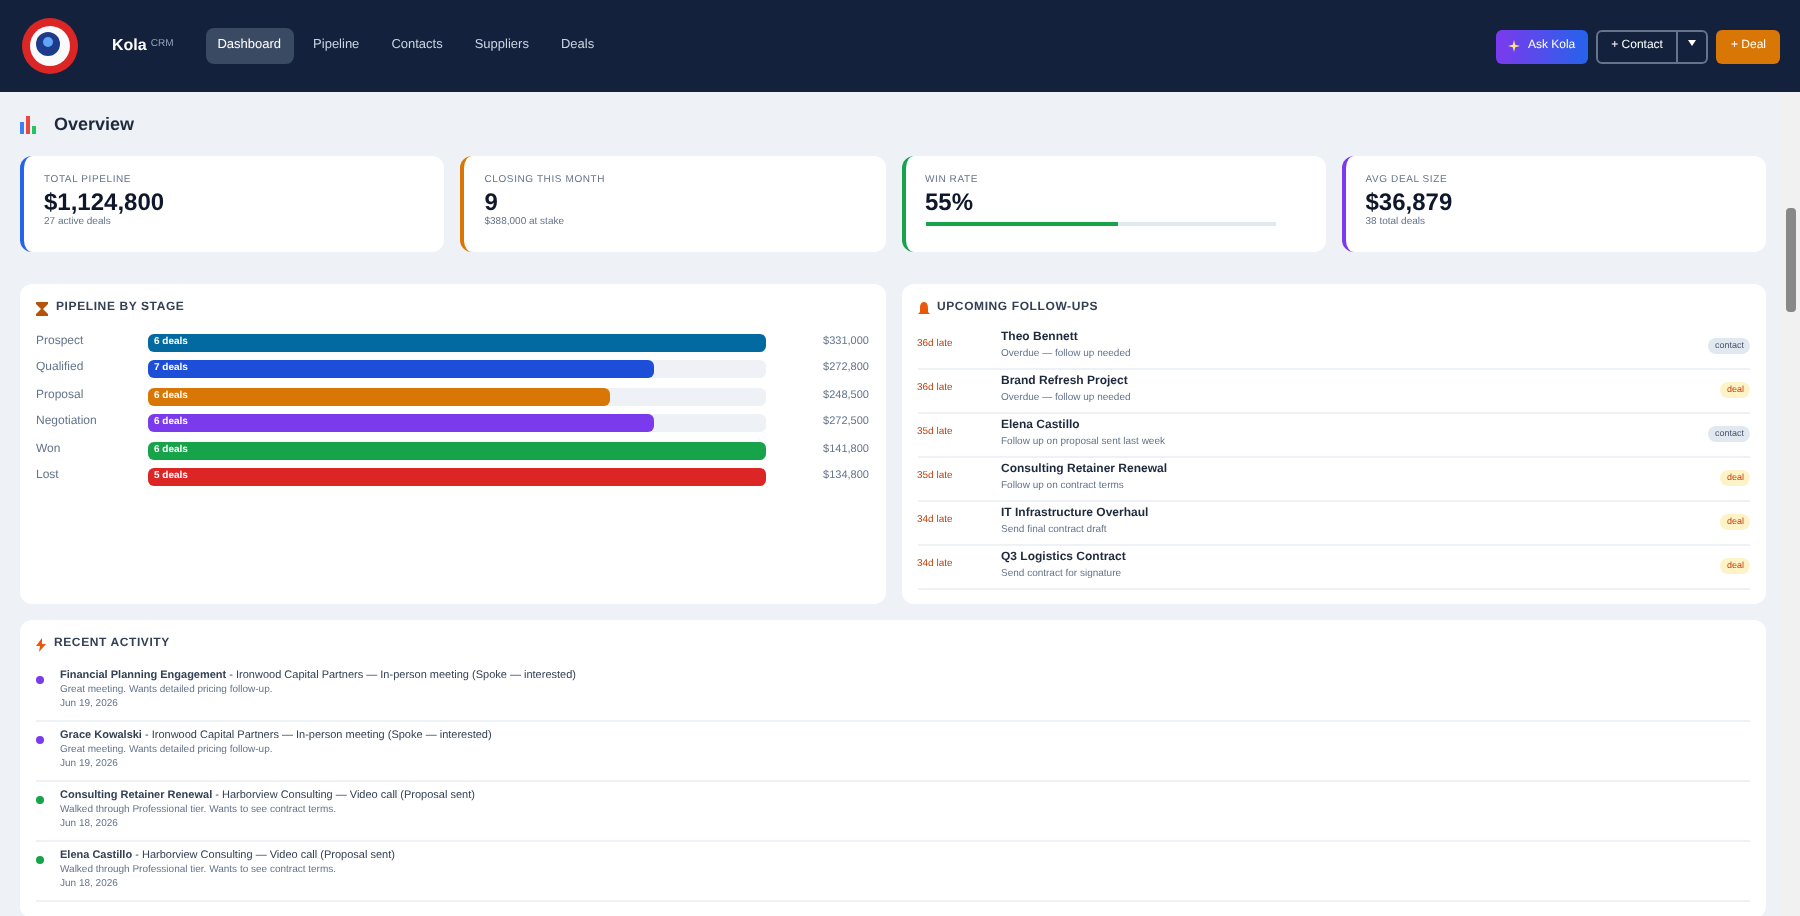 The image size is (1800, 916). What do you see at coordinates (1790, 504) in the screenshot?
I see `scrollbar` at bounding box center [1790, 504].